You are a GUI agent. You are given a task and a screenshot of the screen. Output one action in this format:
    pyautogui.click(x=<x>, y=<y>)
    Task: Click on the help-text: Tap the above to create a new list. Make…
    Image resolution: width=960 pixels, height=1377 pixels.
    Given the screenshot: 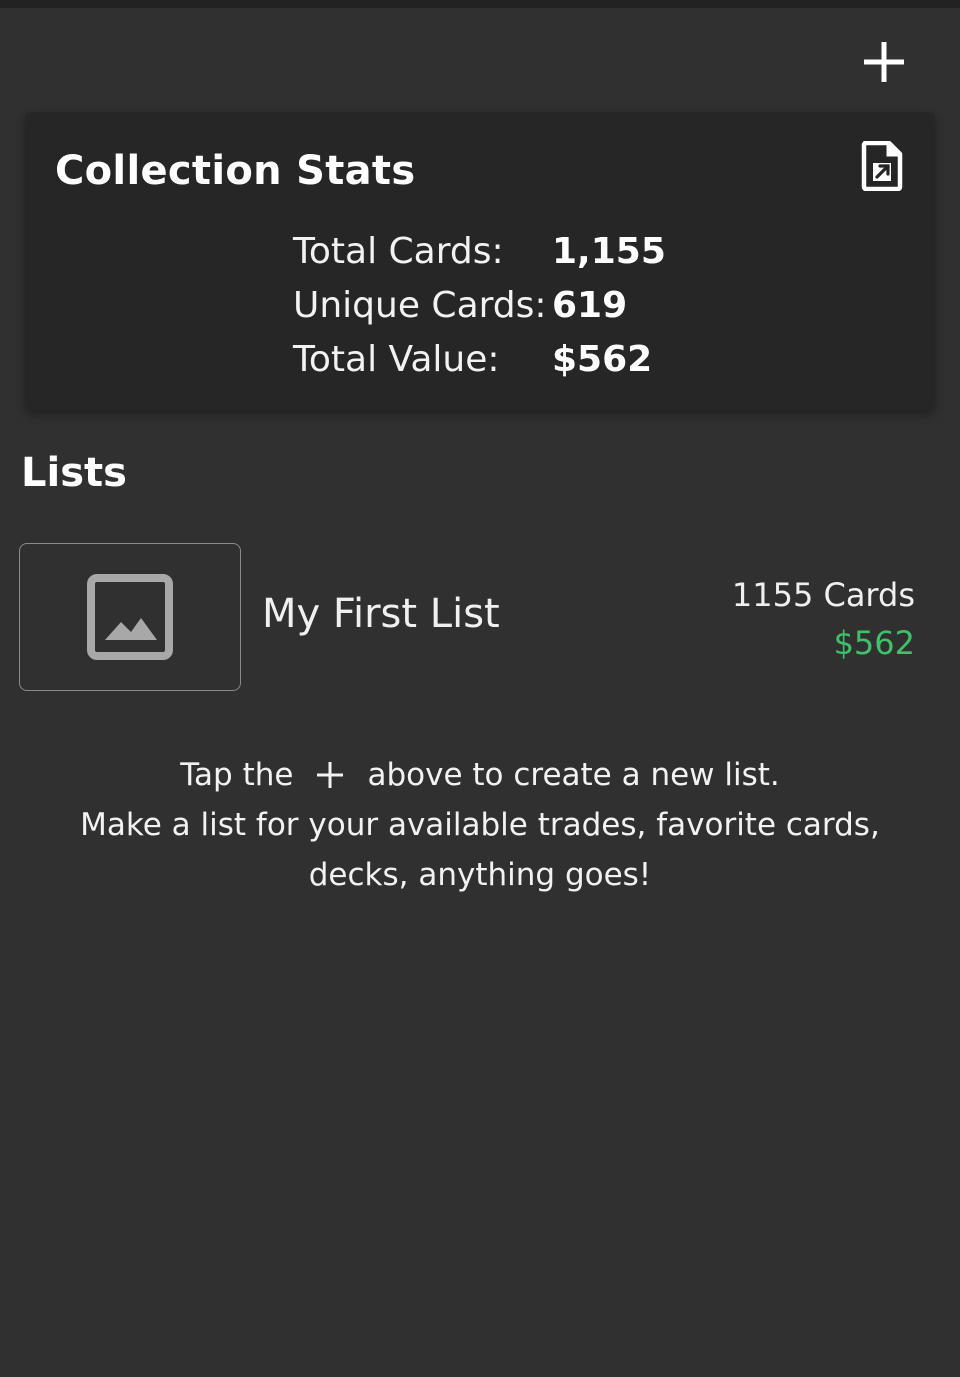 What is the action you would take?
    pyautogui.click(x=480, y=825)
    